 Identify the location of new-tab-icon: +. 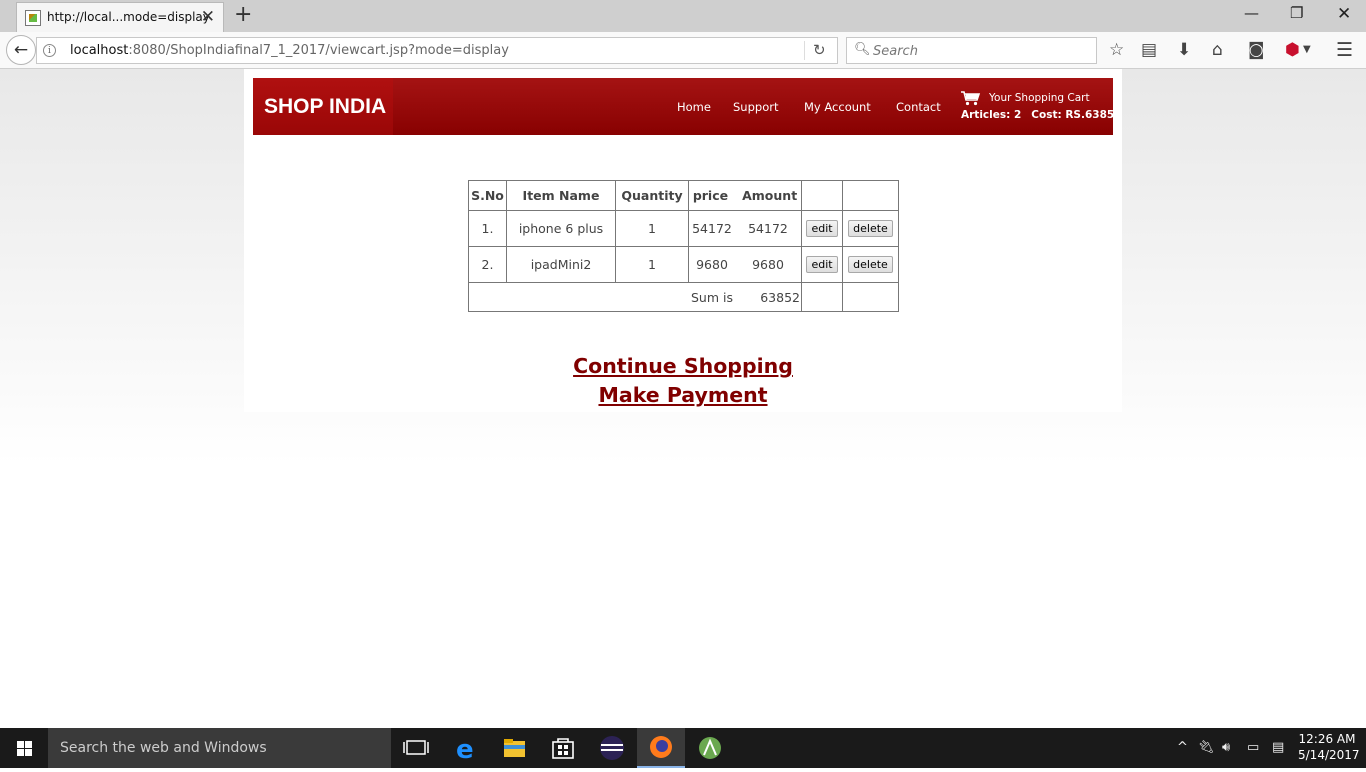
(243, 14).